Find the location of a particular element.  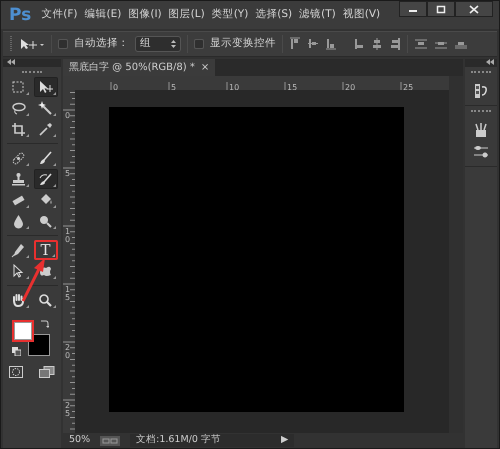

custom-shape-icon is located at coordinates (45, 271).